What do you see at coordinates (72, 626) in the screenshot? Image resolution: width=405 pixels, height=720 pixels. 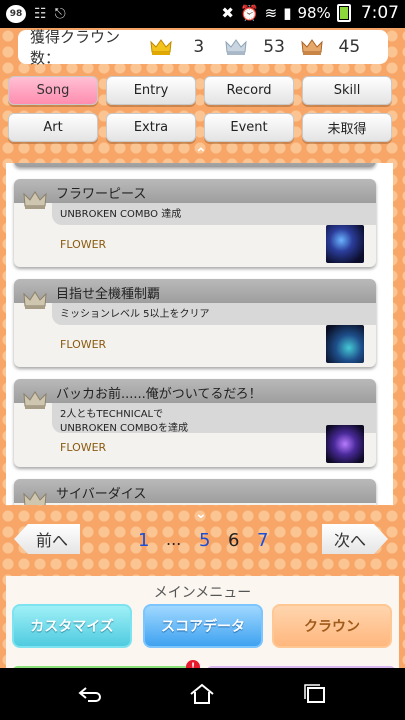 I see `customize-button: カスタマイズ` at bounding box center [72, 626].